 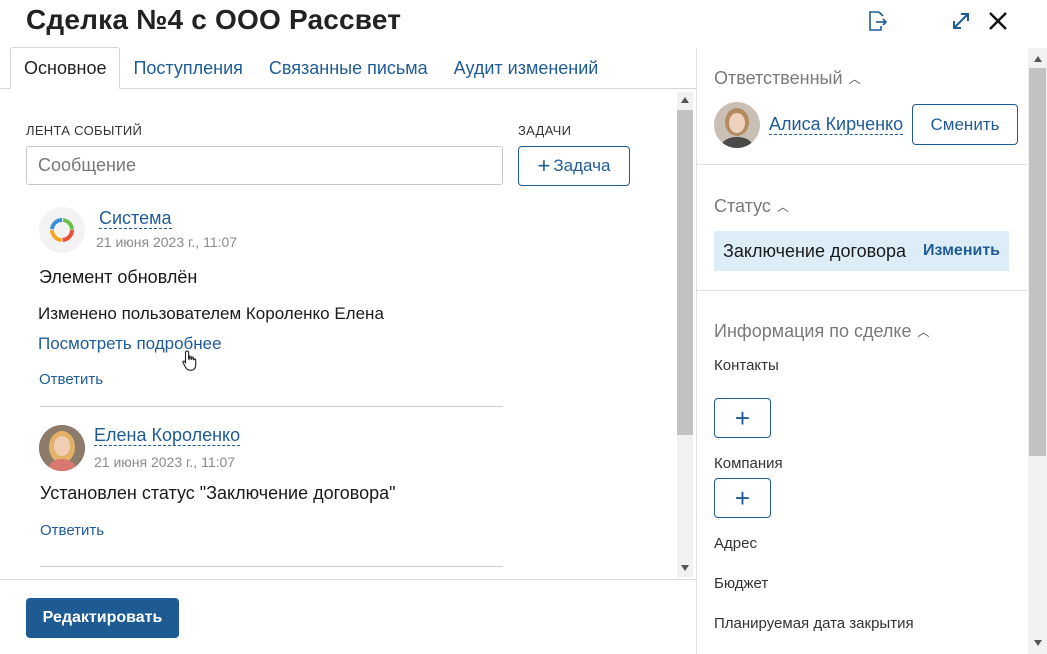 I want to click on expand-icon, so click(x=961, y=21).